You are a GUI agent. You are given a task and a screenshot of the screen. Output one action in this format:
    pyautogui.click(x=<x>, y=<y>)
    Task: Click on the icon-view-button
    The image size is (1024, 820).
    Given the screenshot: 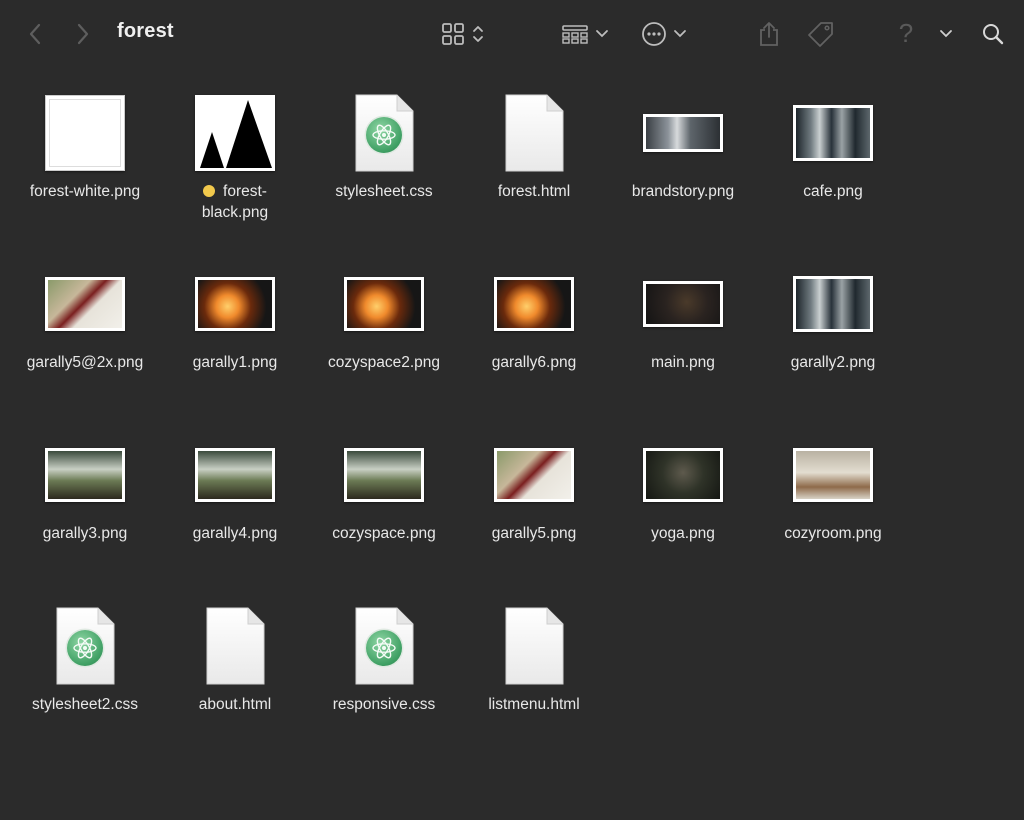 What is the action you would take?
    pyautogui.click(x=463, y=34)
    